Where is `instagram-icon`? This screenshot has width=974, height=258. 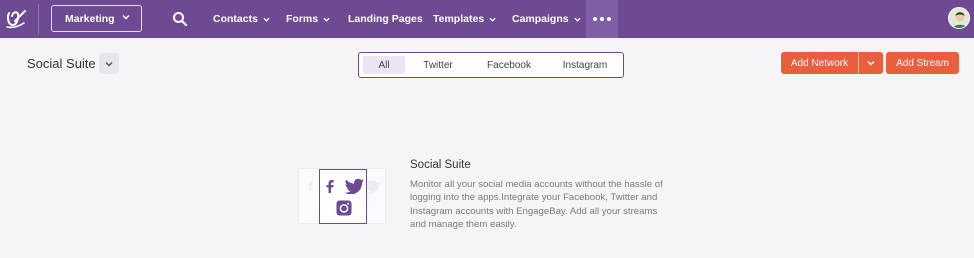
instagram-icon is located at coordinates (344, 208).